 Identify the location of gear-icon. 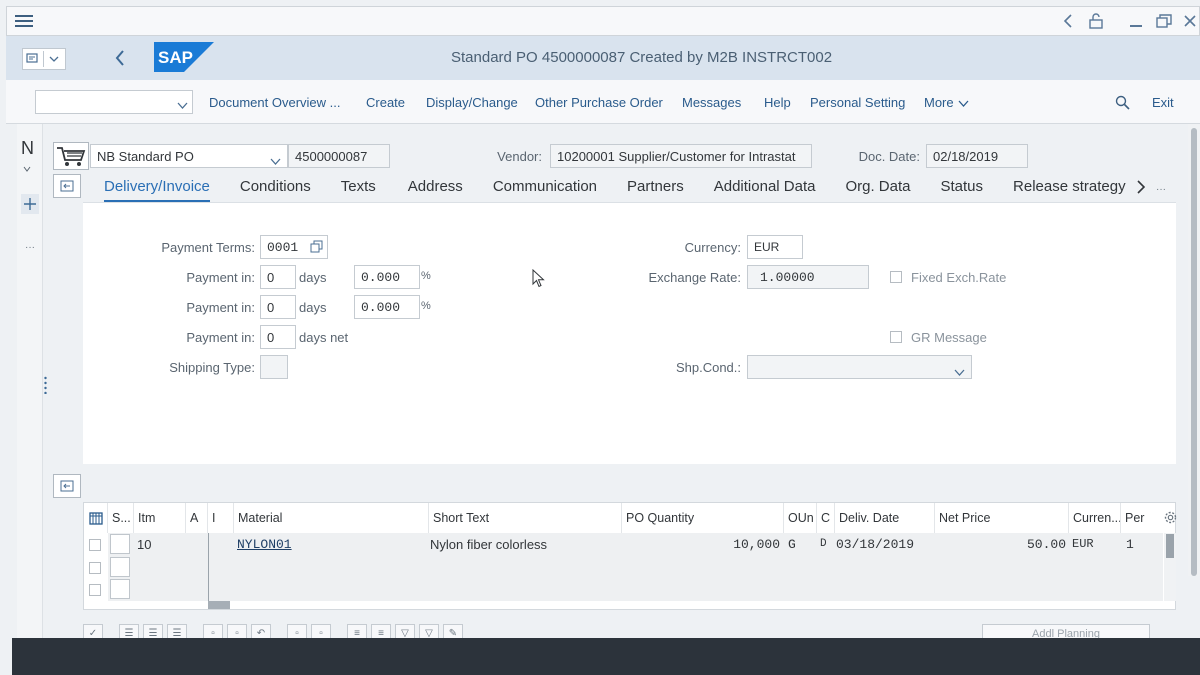
(1170, 519).